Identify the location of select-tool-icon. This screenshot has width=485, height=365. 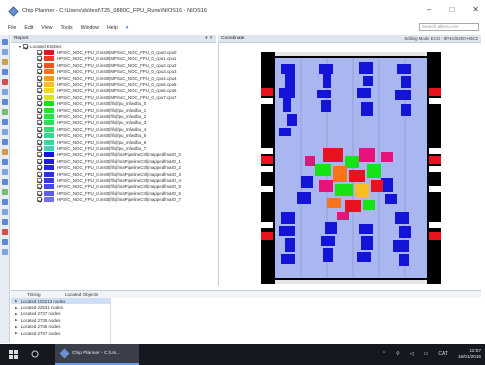
(4, 42).